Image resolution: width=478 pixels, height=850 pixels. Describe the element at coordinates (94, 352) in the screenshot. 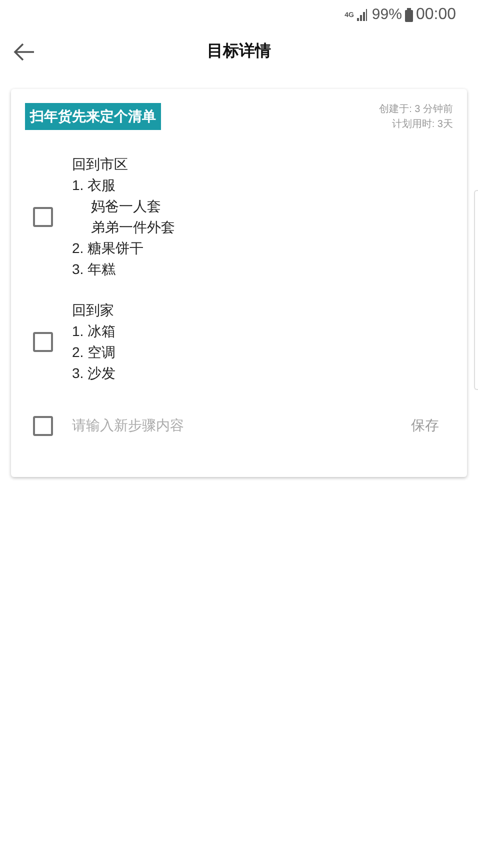

I see `step-text: 2. 空调` at that location.